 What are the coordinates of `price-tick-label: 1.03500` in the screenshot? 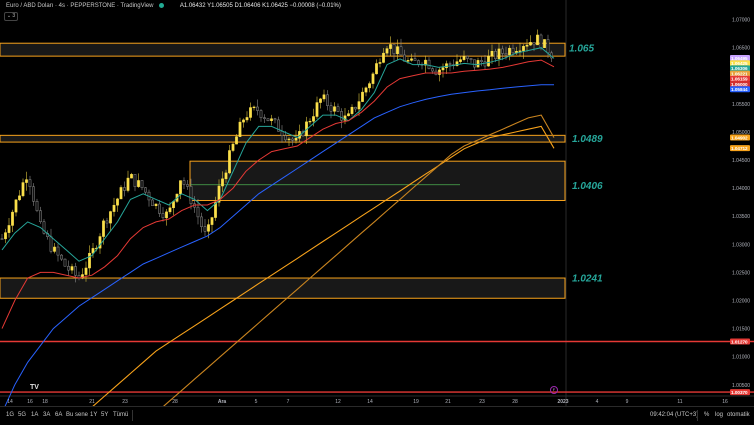 It's located at (741, 217).